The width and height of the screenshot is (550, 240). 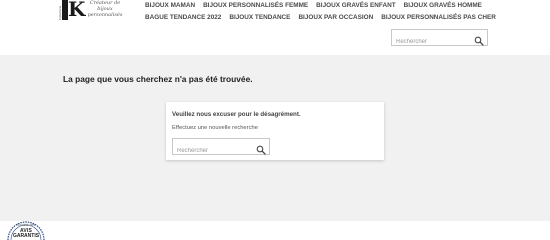 What do you see at coordinates (438, 17) in the screenshot?
I see `nav-item-bijoux-personnalises-pas-cher: Bijoux Personnalisés Pas Cher` at bounding box center [438, 17].